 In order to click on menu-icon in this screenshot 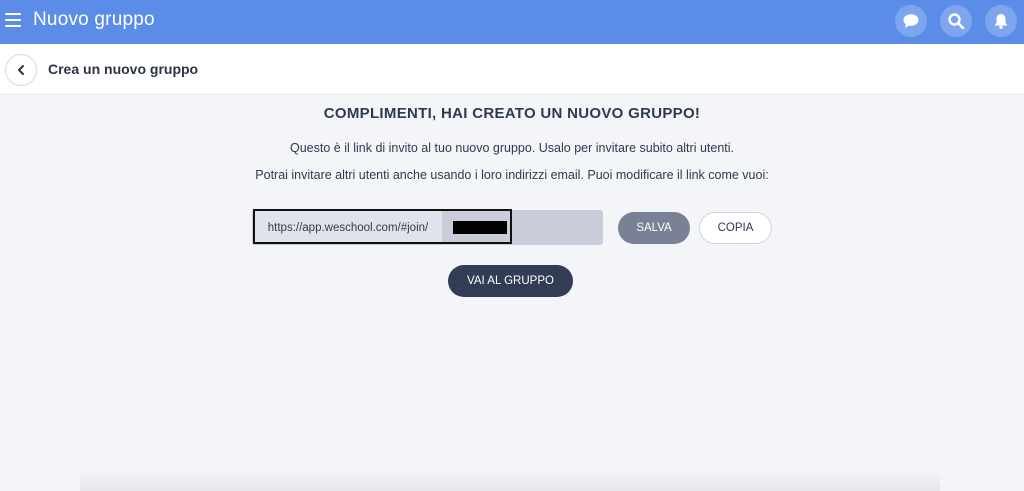, I will do `click(13, 21)`.